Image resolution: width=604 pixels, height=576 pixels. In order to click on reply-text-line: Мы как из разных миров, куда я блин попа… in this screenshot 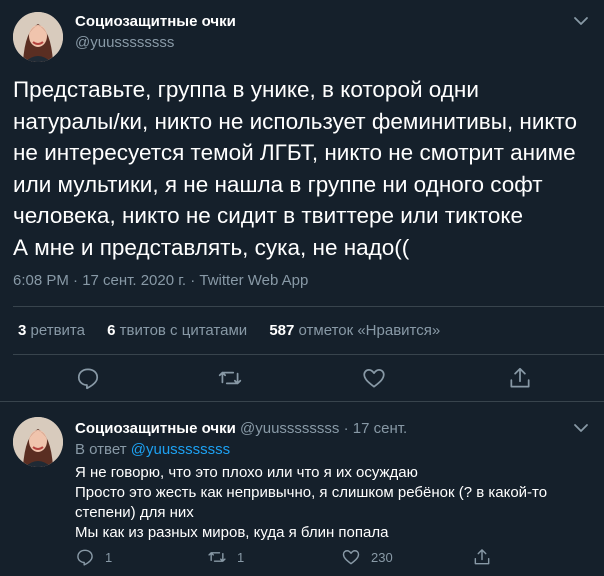, I will do `click(232, 532)`.